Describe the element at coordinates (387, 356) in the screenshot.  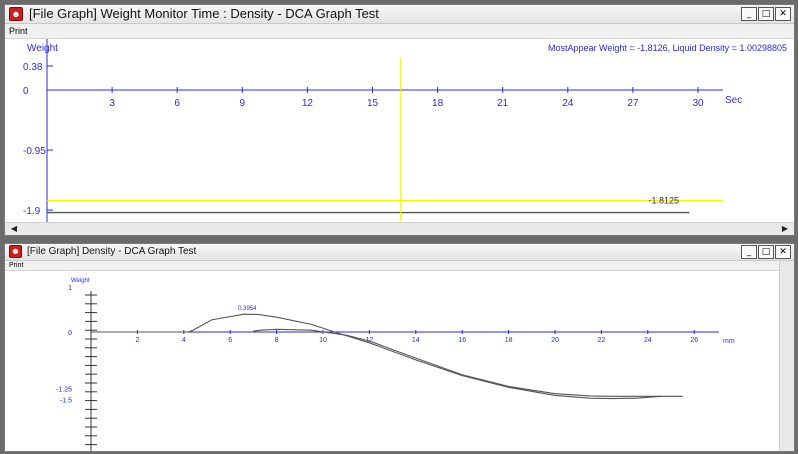
I see `advancing-trace` at that location.